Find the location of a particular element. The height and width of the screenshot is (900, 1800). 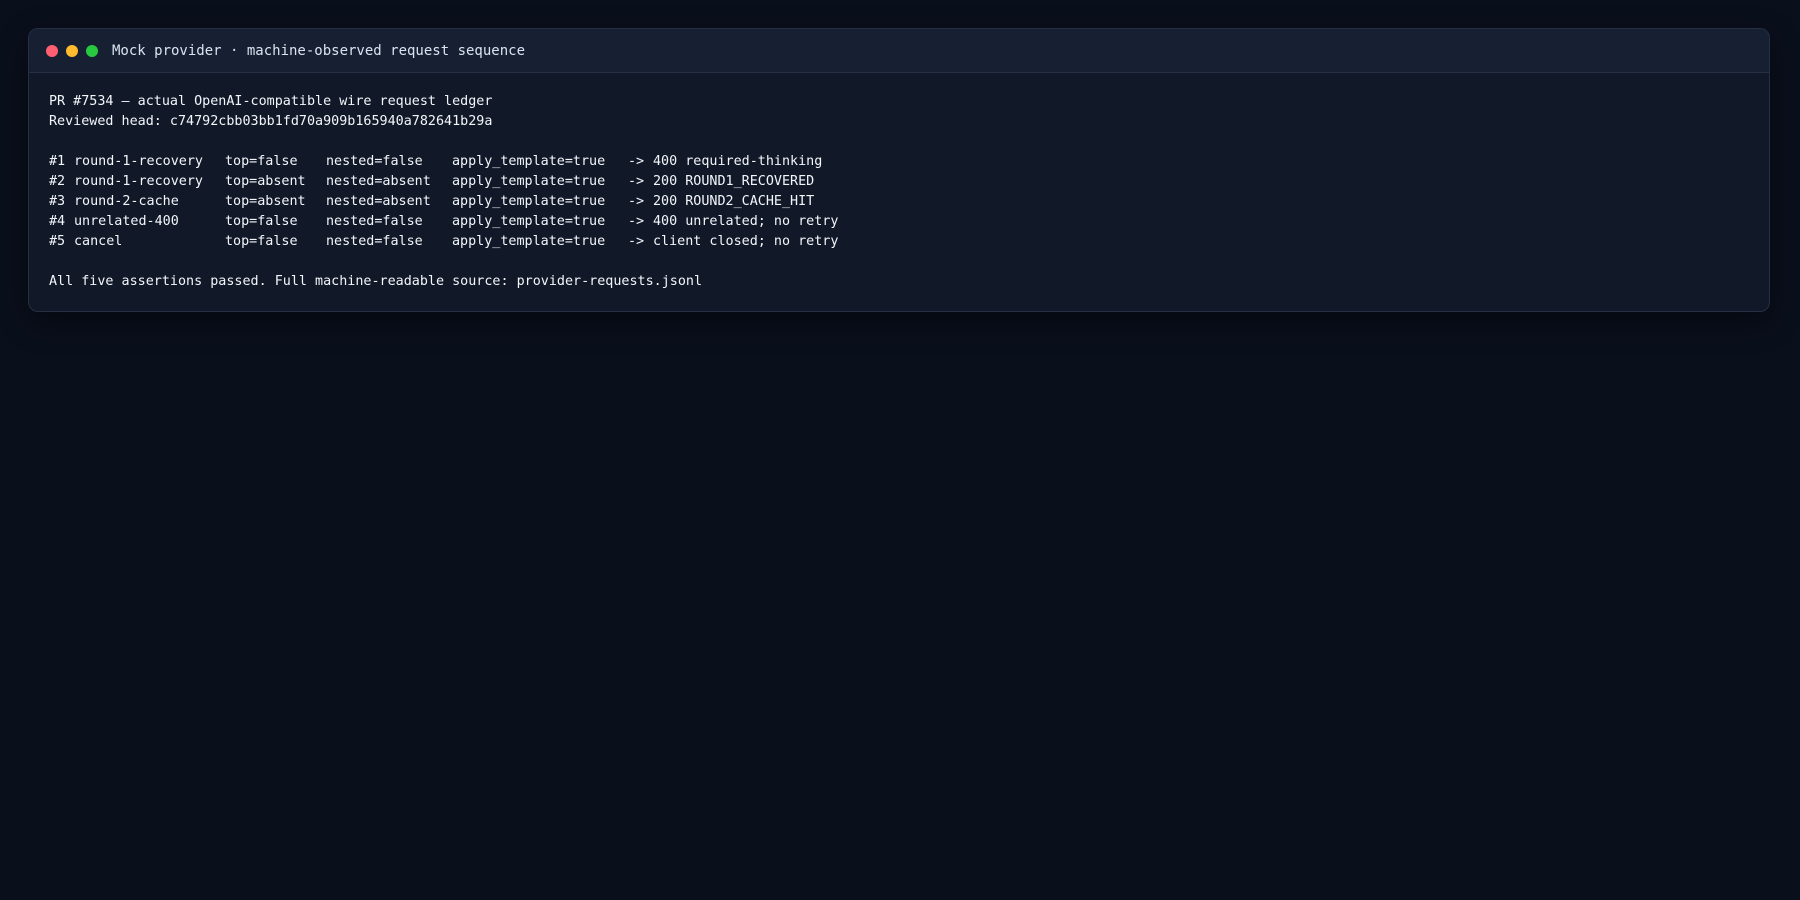

request-id: #2 is located at coordinates (57, 181).